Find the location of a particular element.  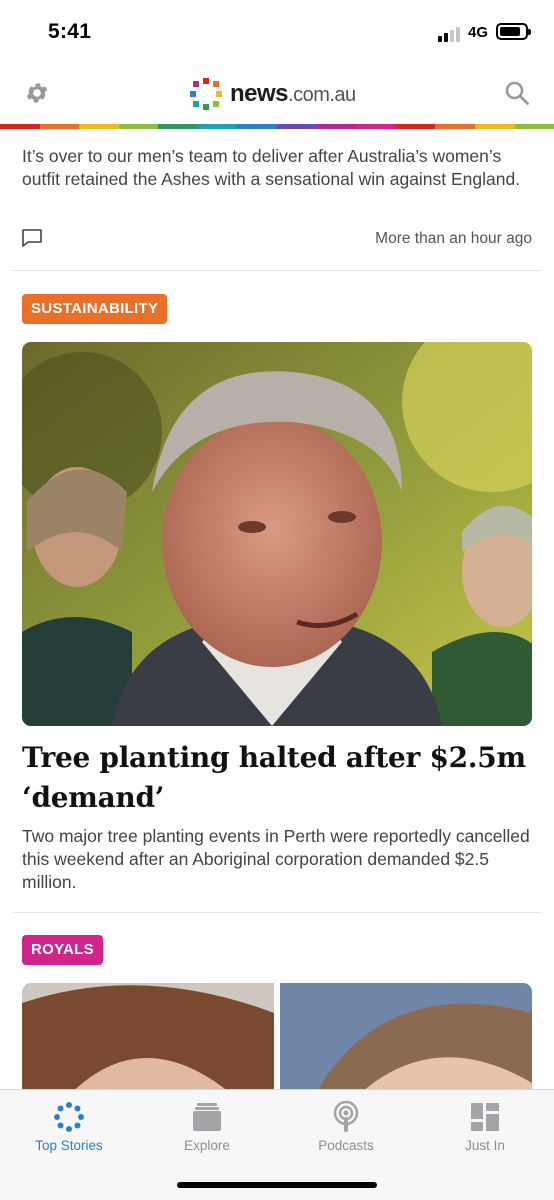

status-bar: 5:41 4G is located at coordinates (277, 31).